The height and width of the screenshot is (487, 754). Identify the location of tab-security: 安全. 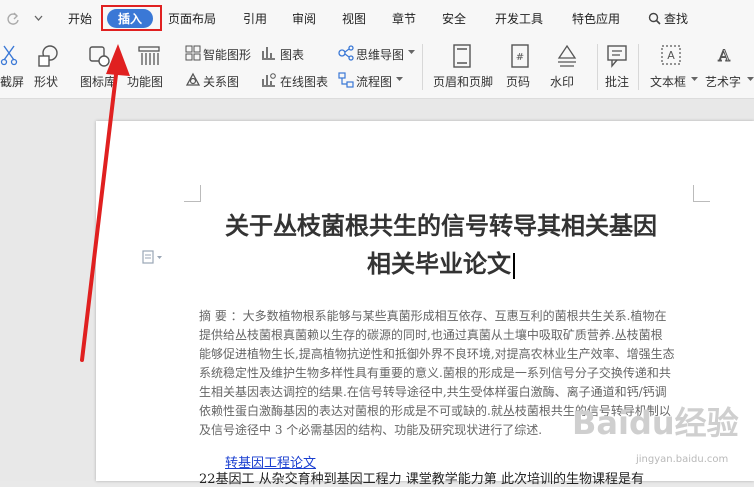
(454, 18).